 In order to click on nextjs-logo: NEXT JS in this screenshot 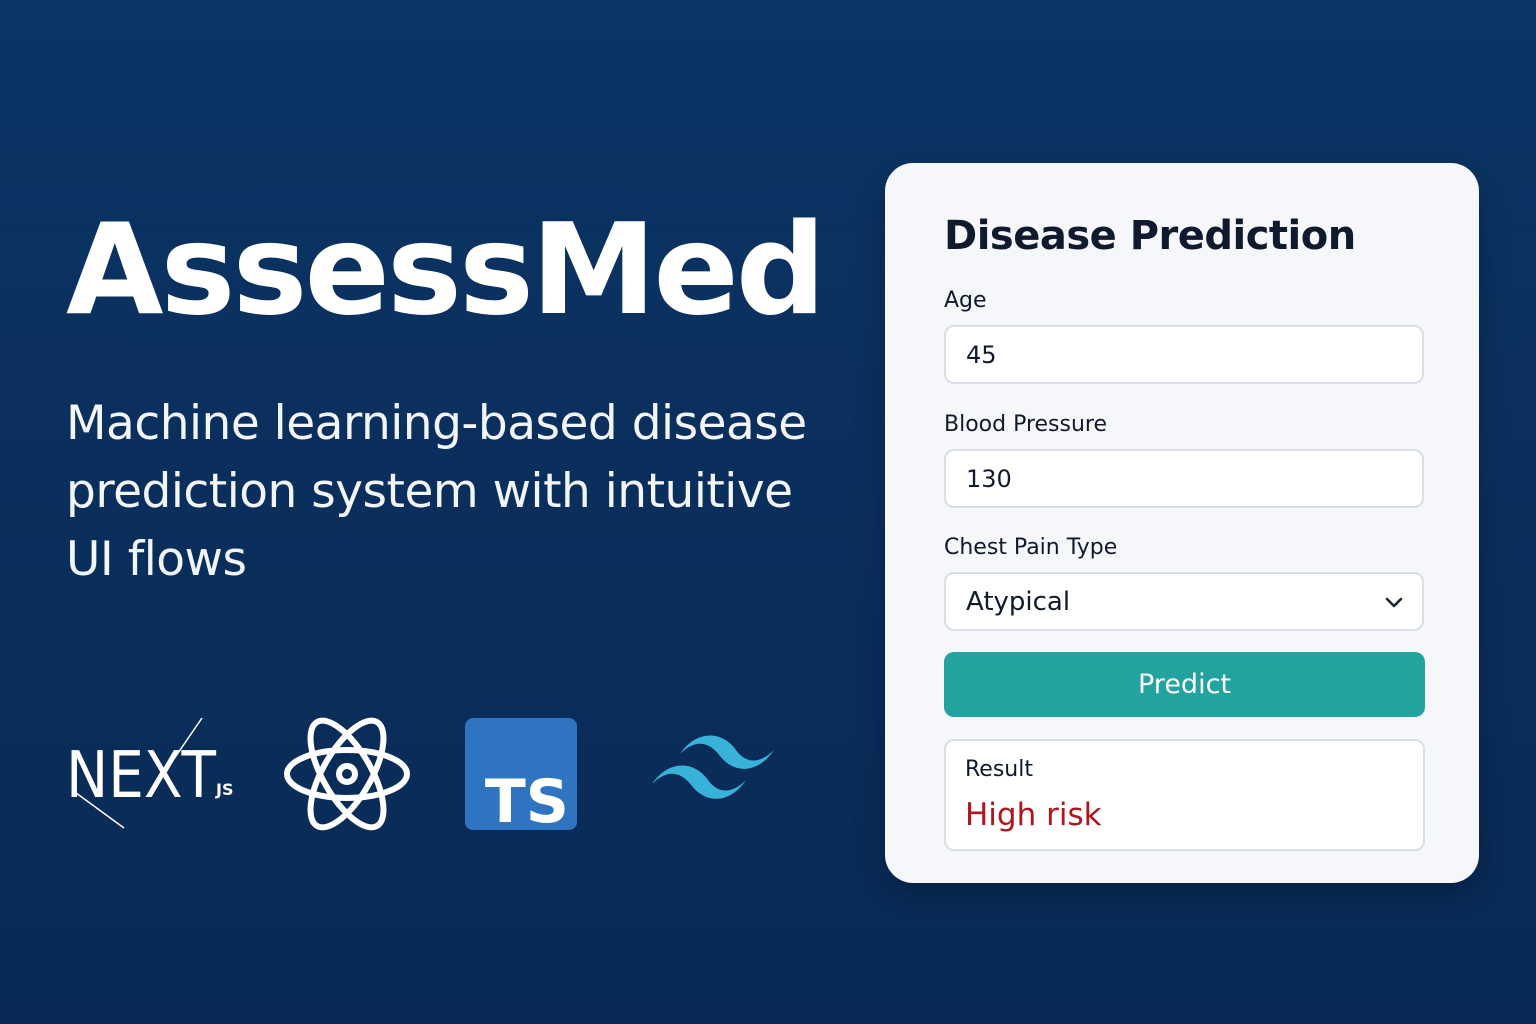, I will do `click(156, 772)`.